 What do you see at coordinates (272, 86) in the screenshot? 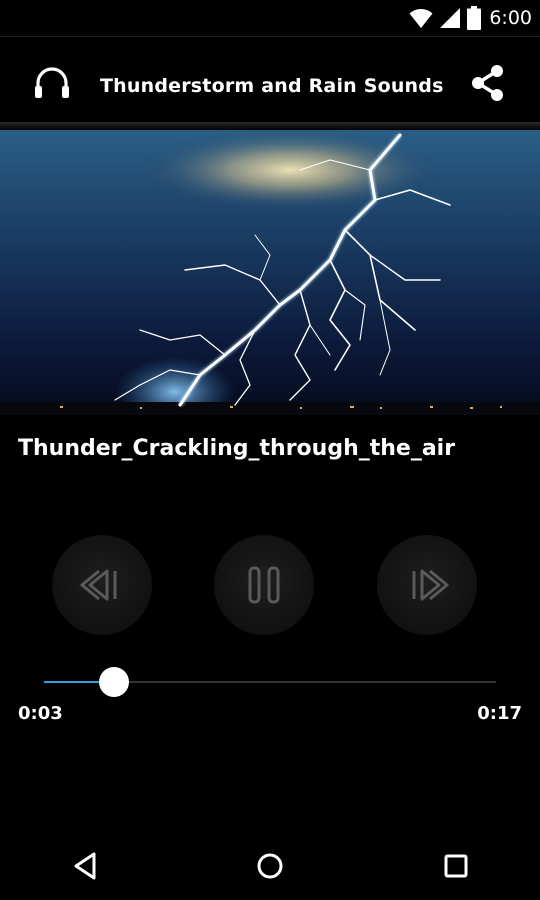
I see `app-title: Thunderstorm and Rain Sounds` at bounding box center [272, 86].